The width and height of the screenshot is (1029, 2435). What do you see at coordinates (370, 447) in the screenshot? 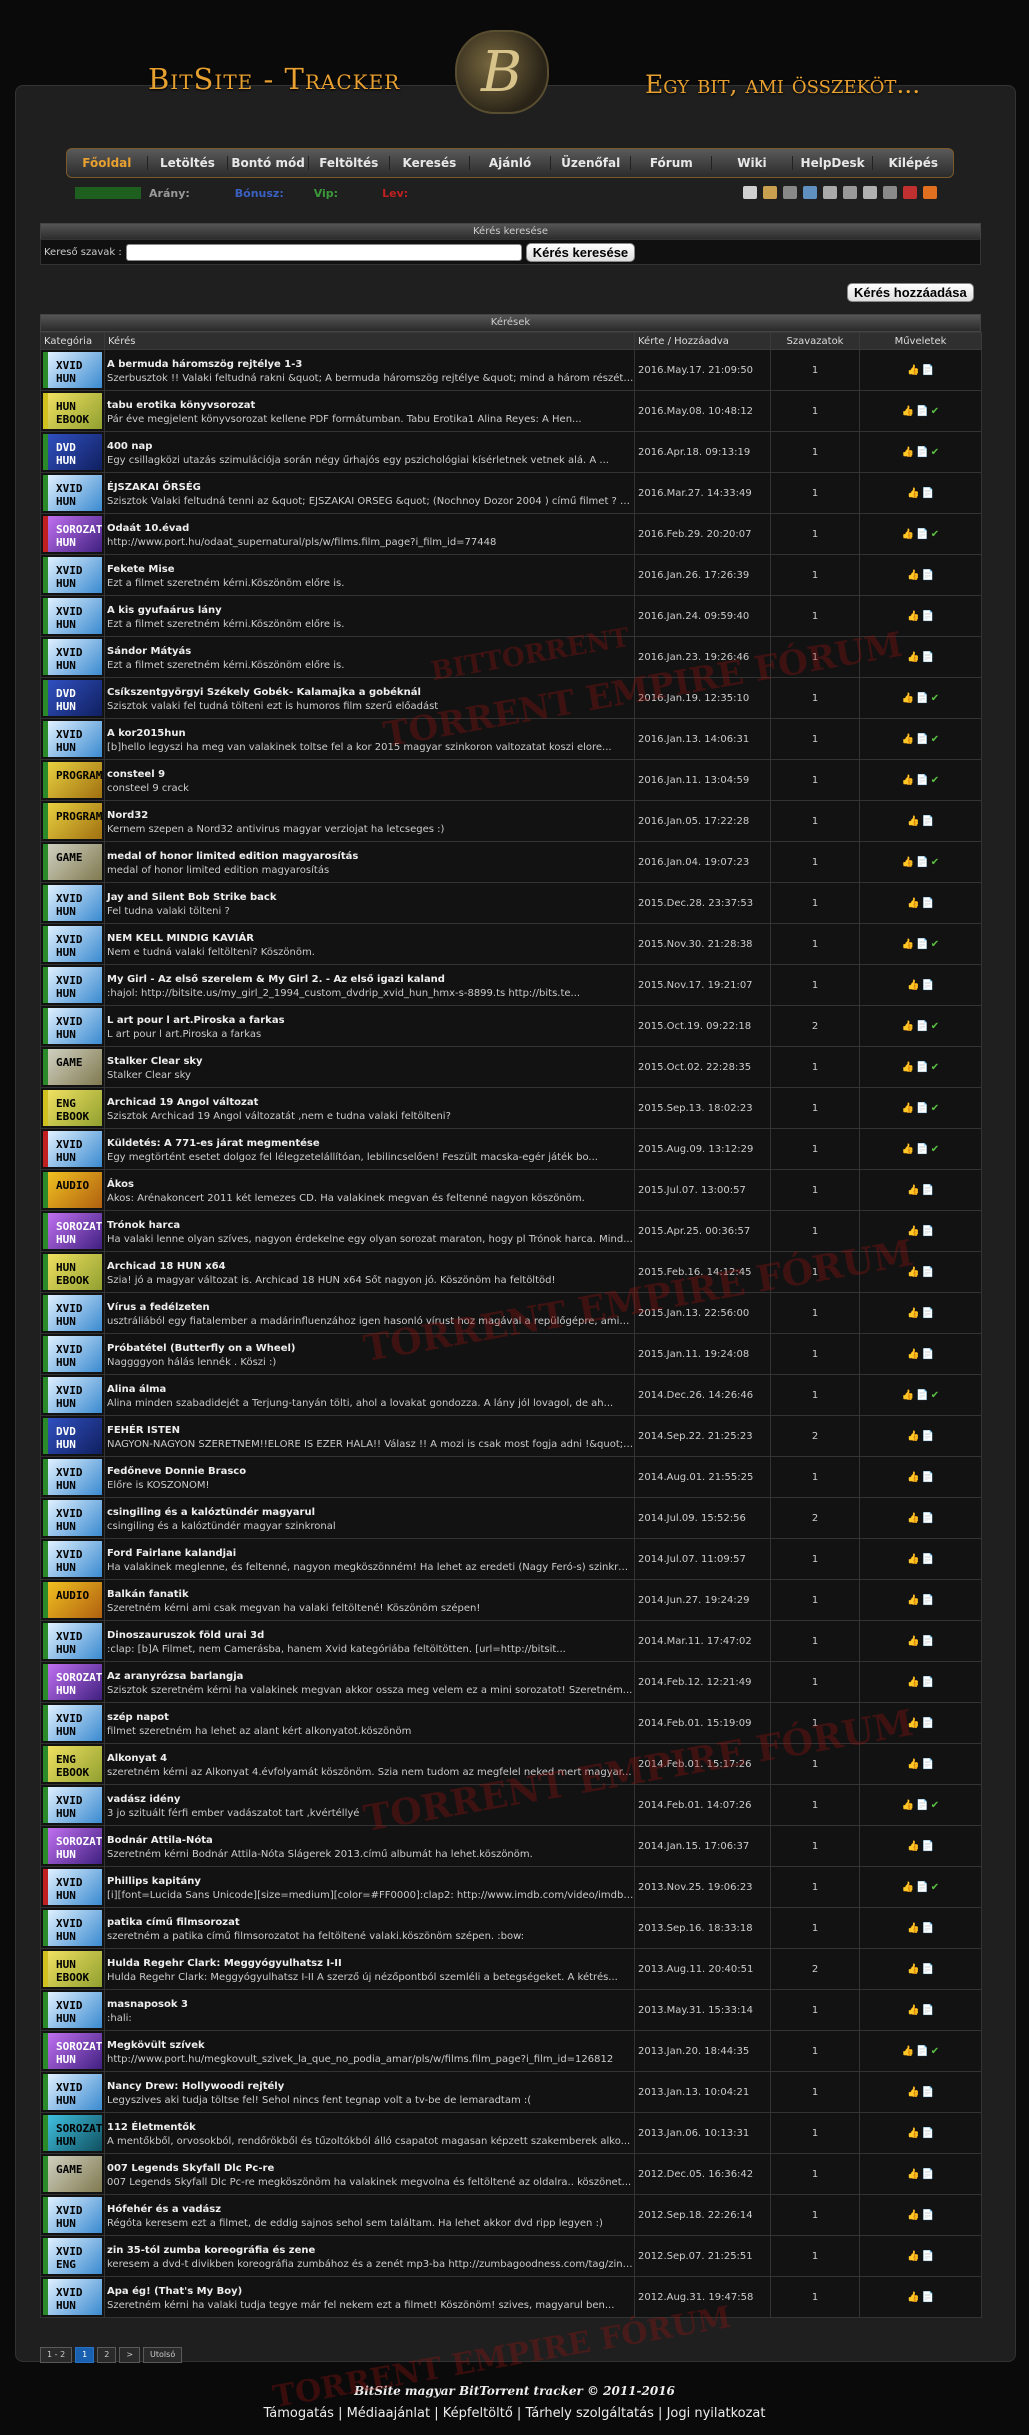
I see `request-title: 400 nap` at bounding box center [370, 447].